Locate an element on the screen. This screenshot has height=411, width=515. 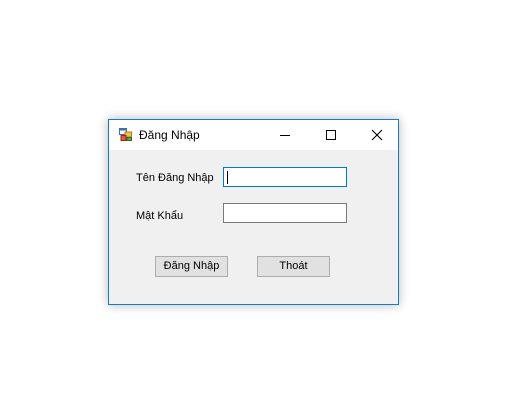
password-input is located at coordinates (285, 213).